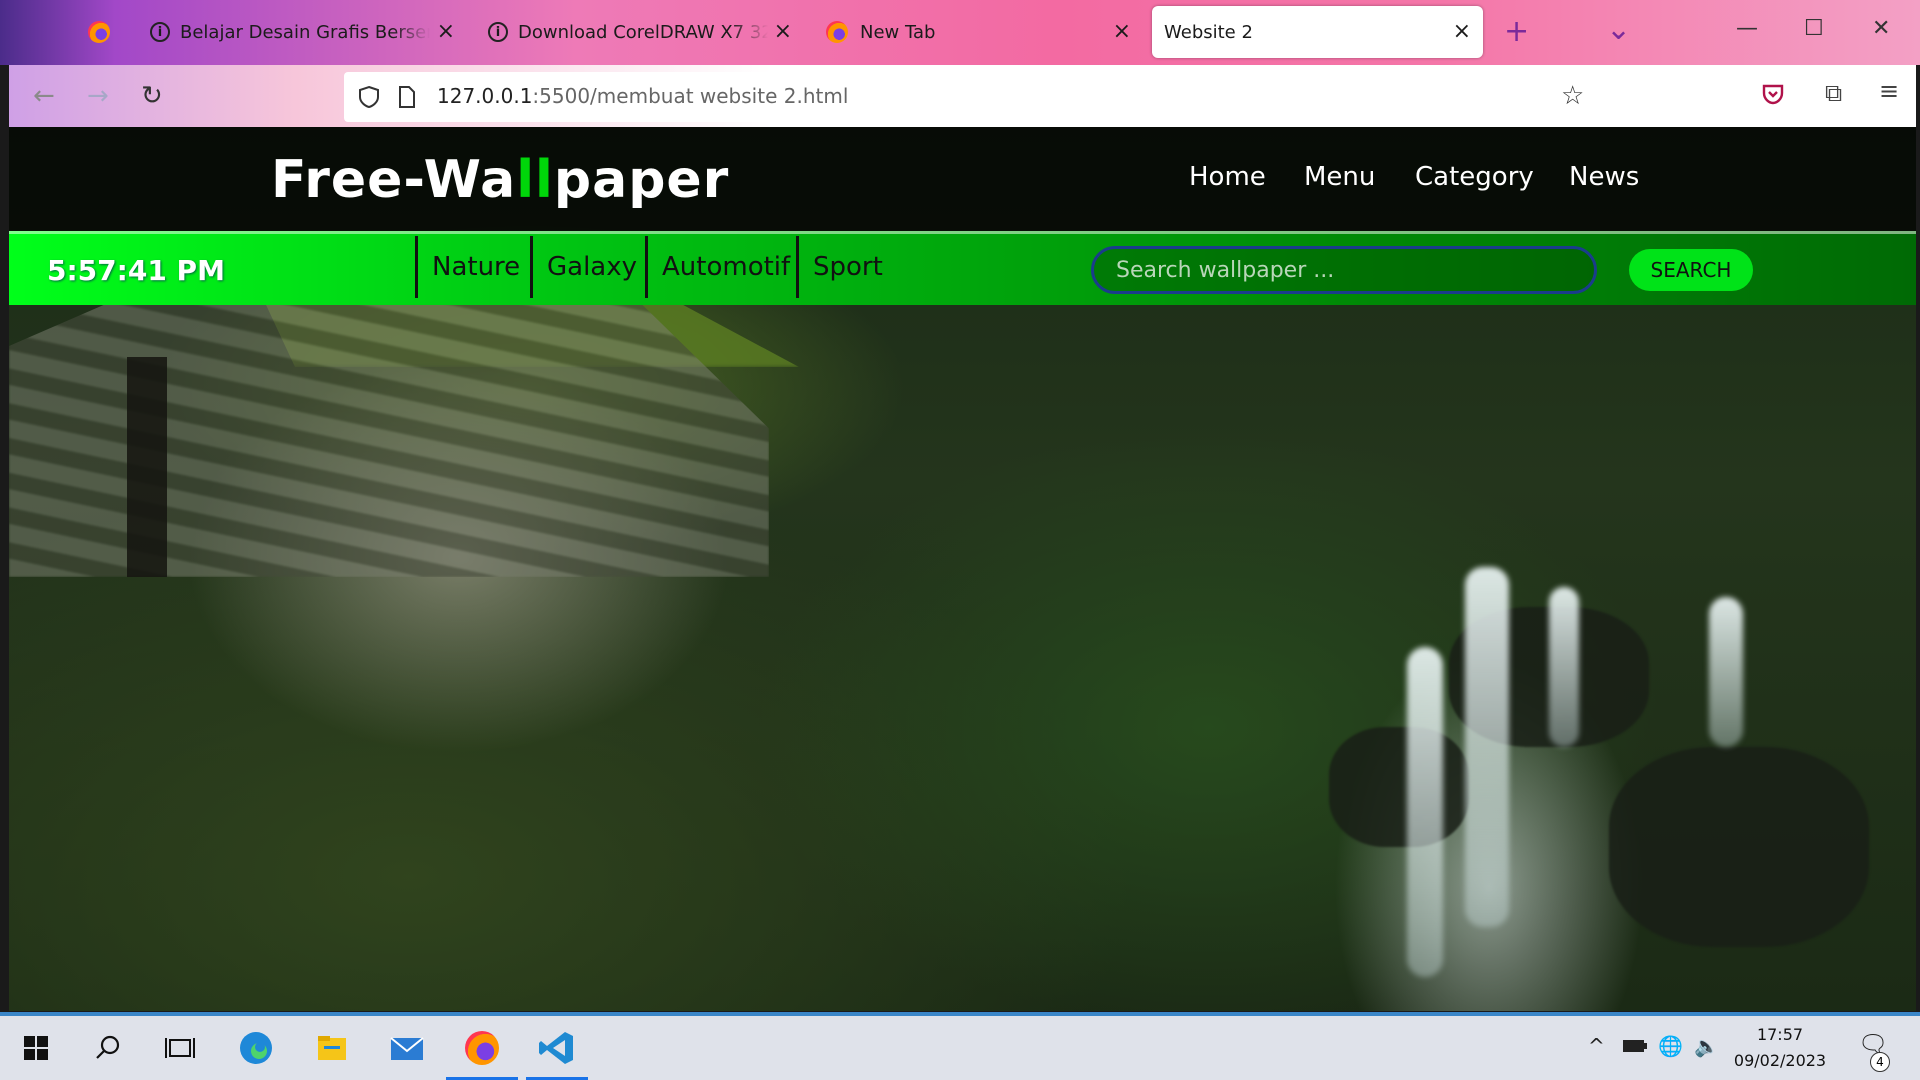  What do you see at coordinates (485, 96) in the screenshot?
I see `url-host: 127.0.0.1` at bounding box center [485, 96].